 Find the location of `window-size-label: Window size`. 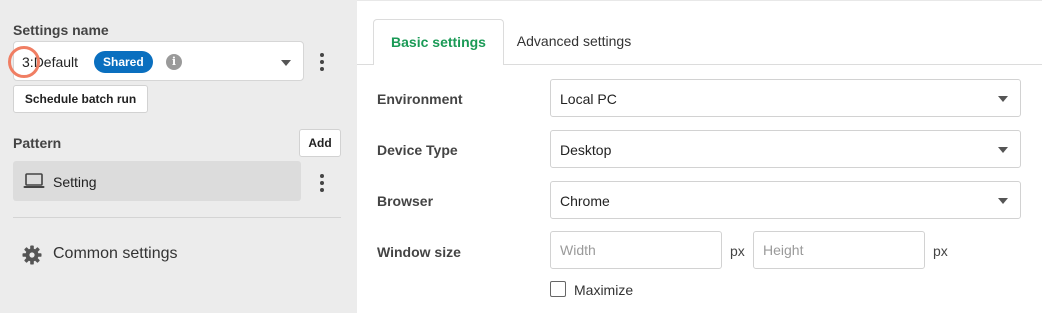

window-size-label: Window size is located at coordinates (419, 252).